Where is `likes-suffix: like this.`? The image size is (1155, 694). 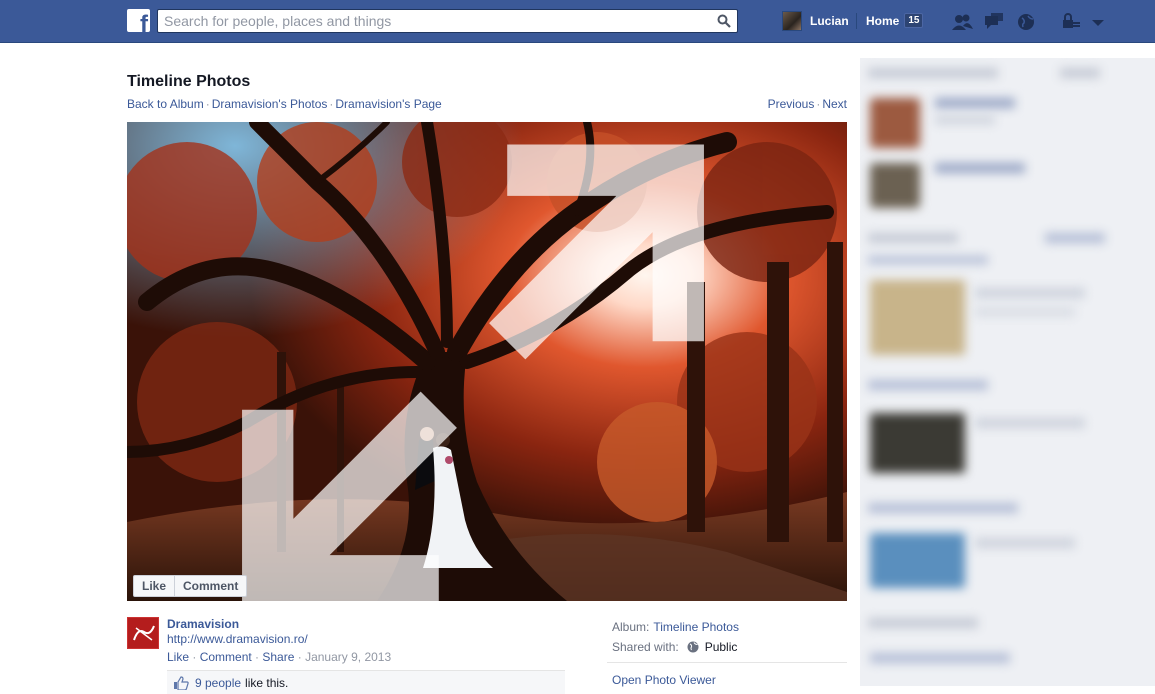 likes-suffix: like this. is located at coordinates (267, 682).